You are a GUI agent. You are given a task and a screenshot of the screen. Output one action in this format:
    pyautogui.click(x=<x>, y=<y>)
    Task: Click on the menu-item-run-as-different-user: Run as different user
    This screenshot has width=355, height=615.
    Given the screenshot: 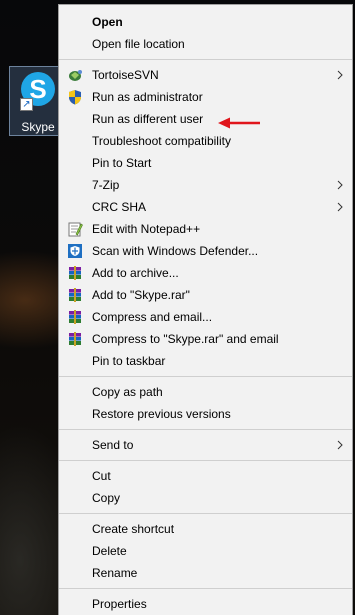 What is the action you would take?
    pyautogui.click(x=205, y=119)
    